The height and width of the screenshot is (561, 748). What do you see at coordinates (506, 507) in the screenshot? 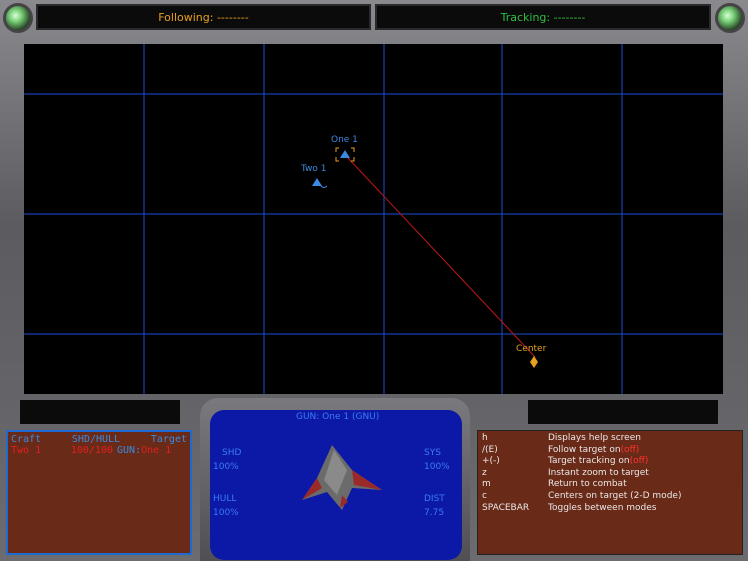
I see `help-key: SPACEBAR` at bounding box center [506, 507].